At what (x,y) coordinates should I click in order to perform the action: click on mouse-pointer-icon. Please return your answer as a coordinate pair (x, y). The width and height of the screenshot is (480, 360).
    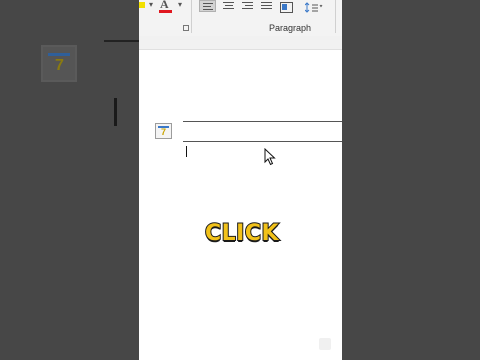
    Looking at the image, I should click on (270, 159).